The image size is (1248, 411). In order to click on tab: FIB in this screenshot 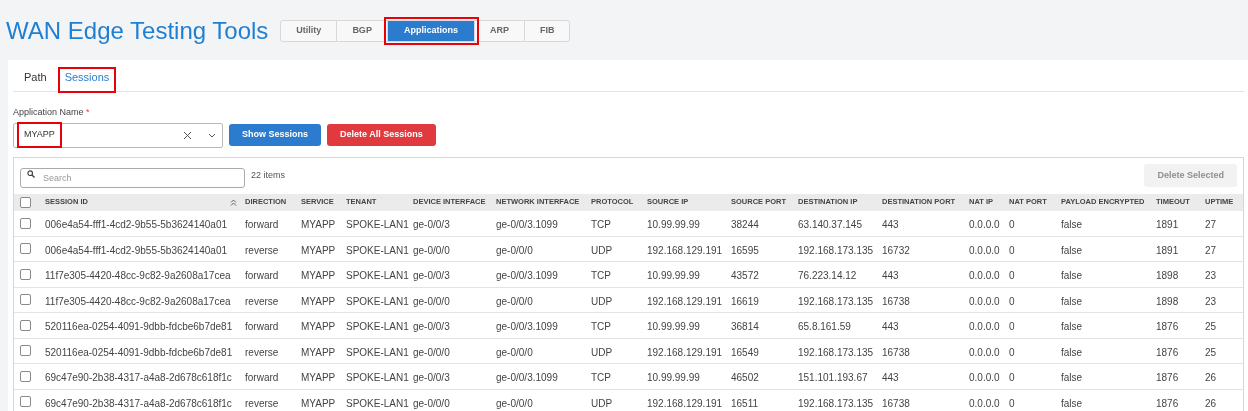, I will do `click(547, 31)`.